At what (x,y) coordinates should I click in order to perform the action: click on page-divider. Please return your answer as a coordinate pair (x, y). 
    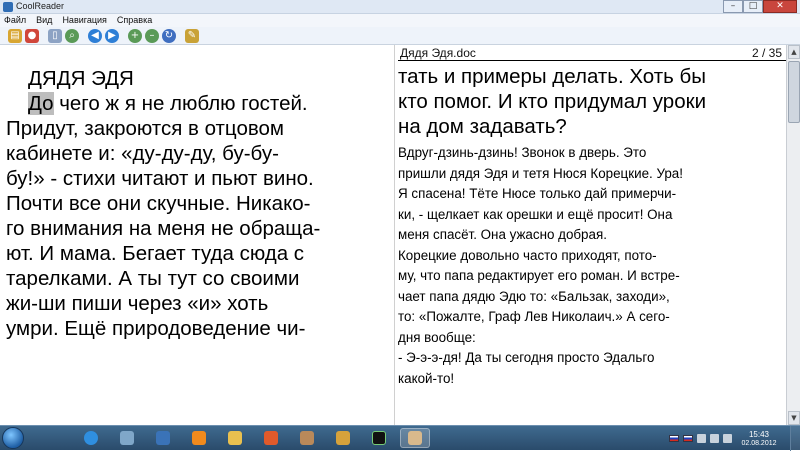
    Looking at the image, I should click on (394, 235).